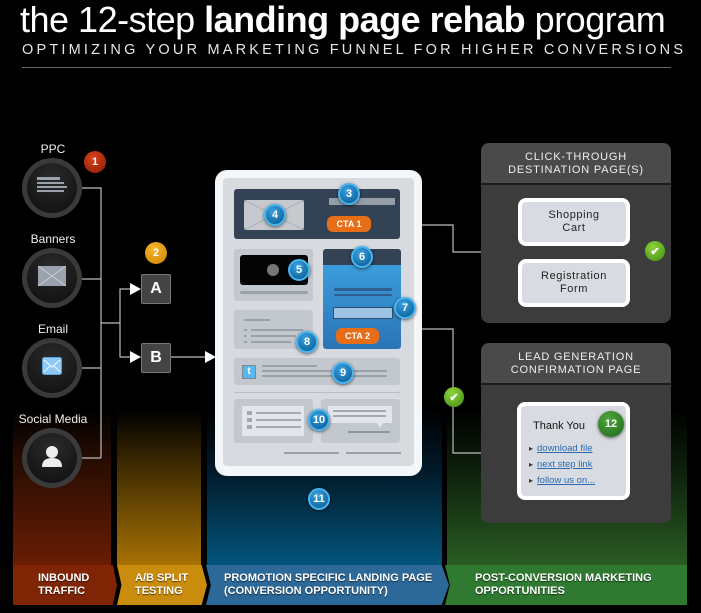 The height and width of the screenshot is (613, 701). What do you see at coordinates (306, 591) in the screenshot?
I see `band-label-2: (CONVERSION OPPORTUNITY)` at bounding box center [306, 591].